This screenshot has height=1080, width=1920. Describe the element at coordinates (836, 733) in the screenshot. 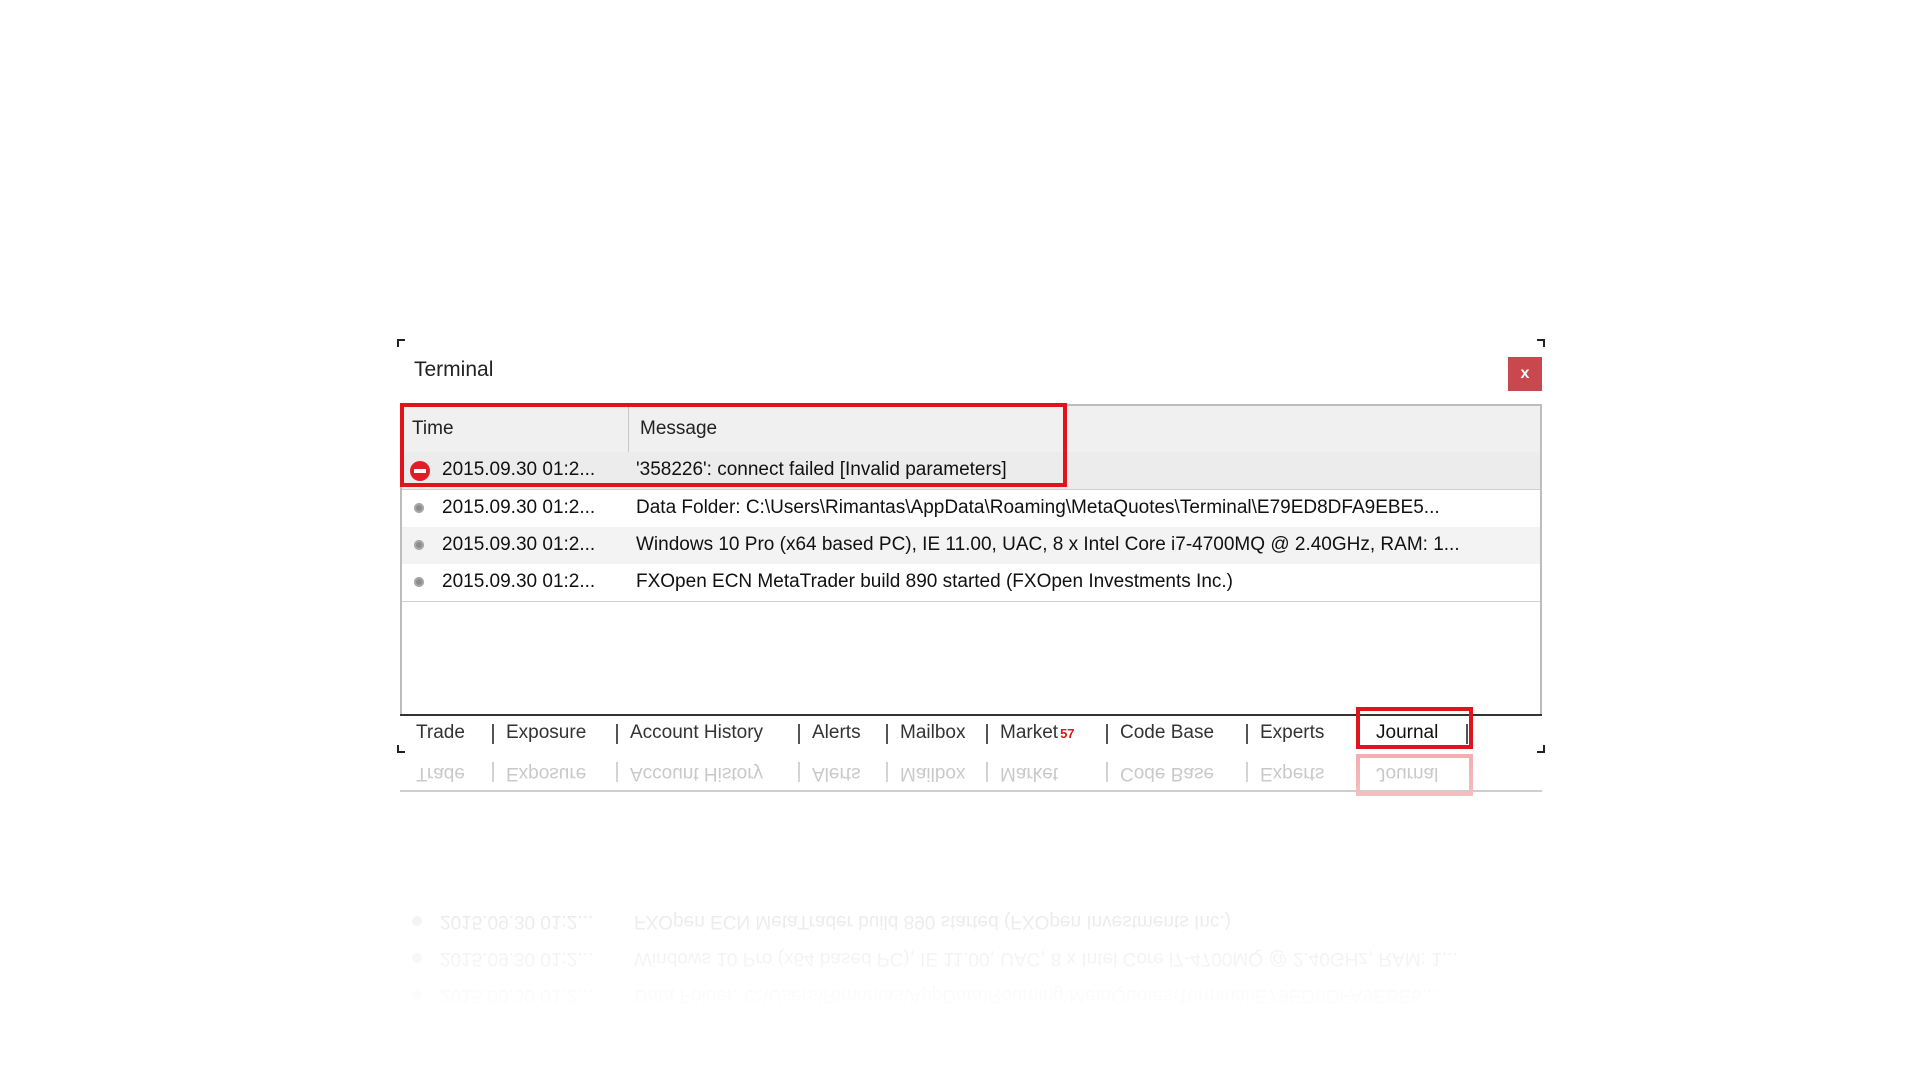

I see `tab-alerts: Alerts` at that location.